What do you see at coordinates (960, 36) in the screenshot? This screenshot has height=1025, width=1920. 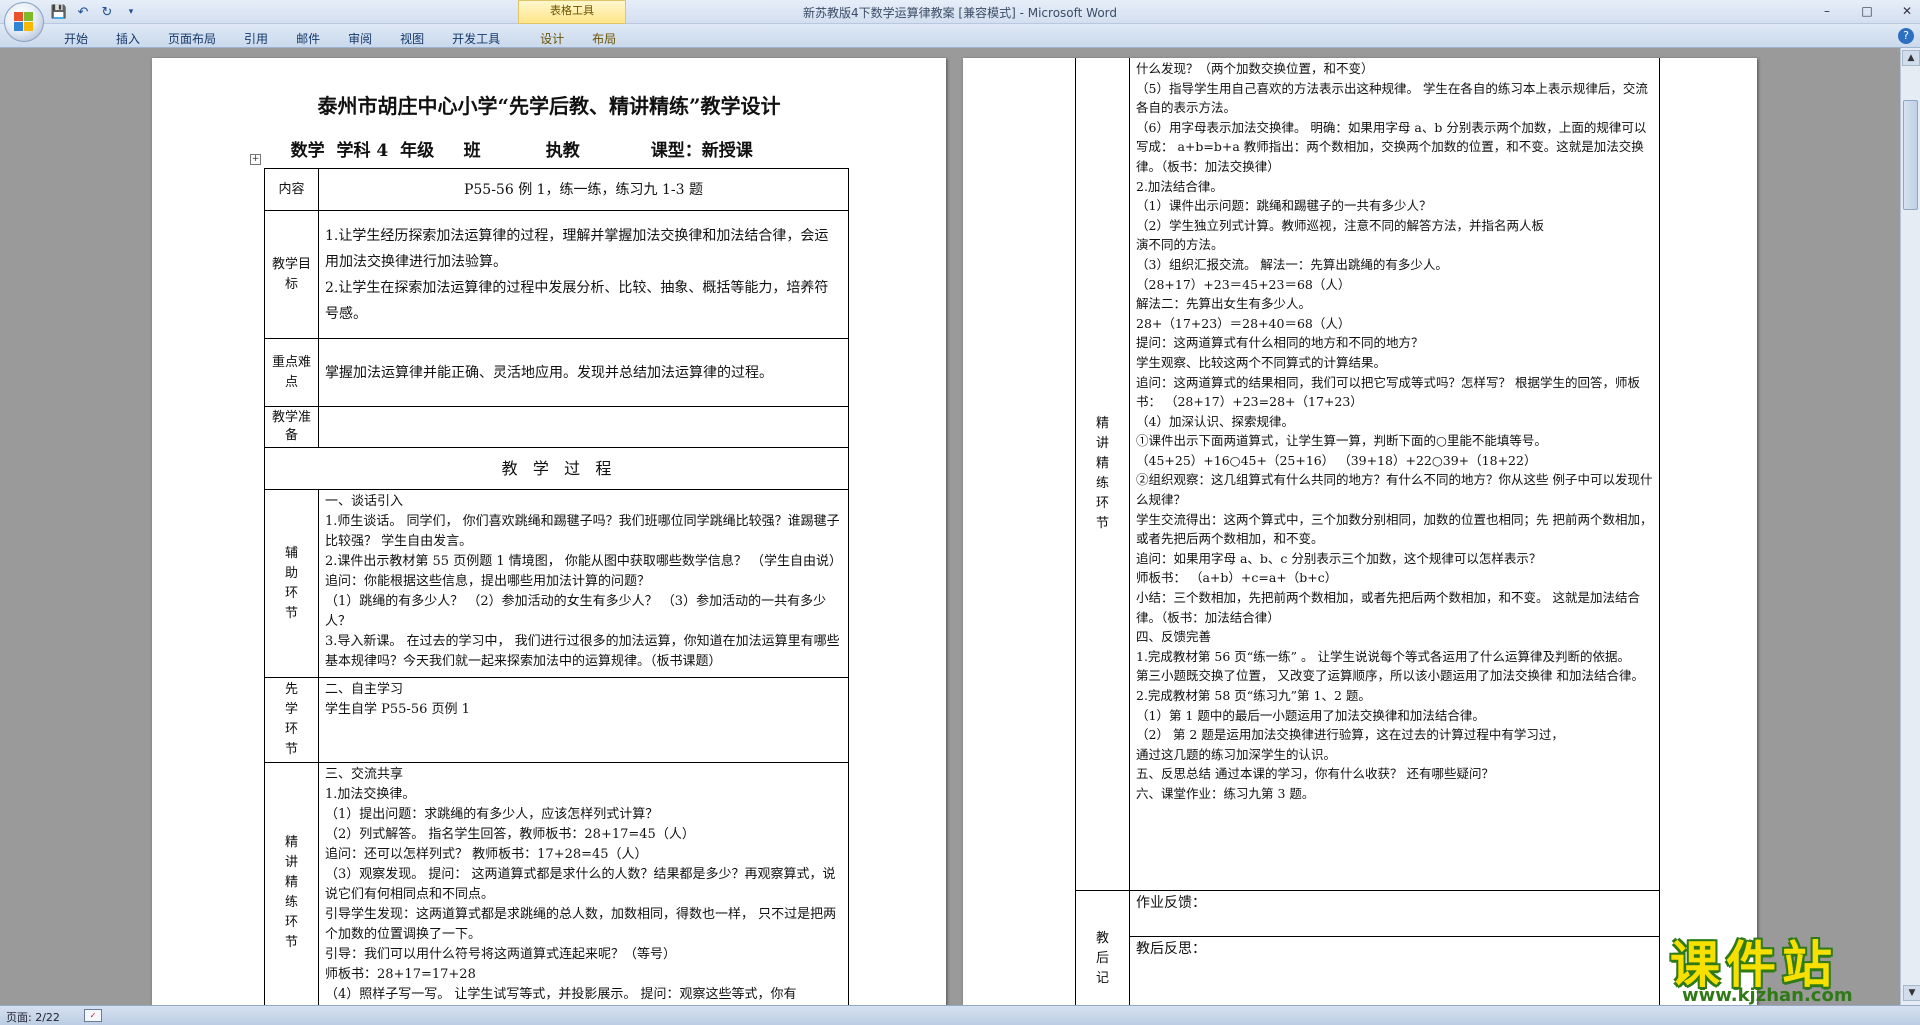 I see `ribbon: 开始 插入 页面布局 引用 邮件 审阅 视图 开发工具 设计 布局 ?` at bounding box center [960, 36].